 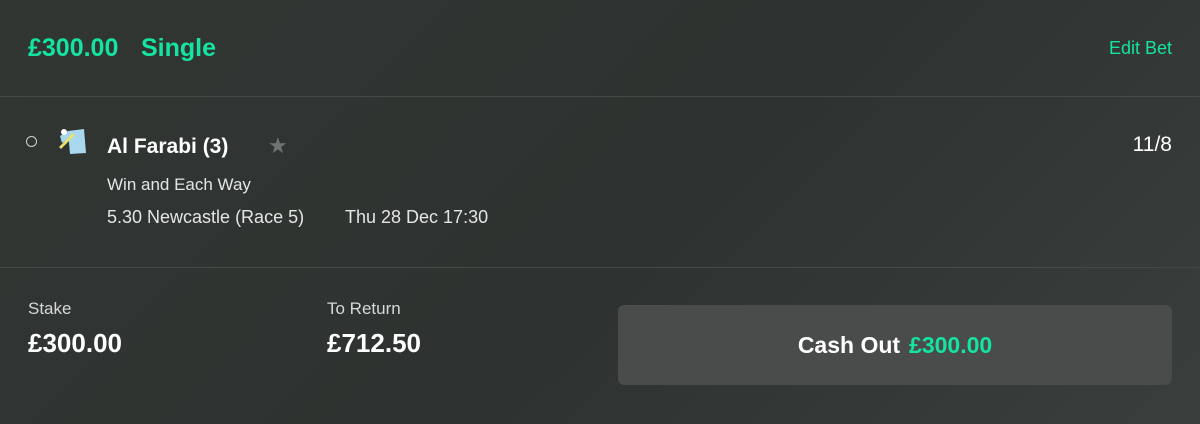 I want to click on market-name: Win and Each Way, so click(x=179, y=184).